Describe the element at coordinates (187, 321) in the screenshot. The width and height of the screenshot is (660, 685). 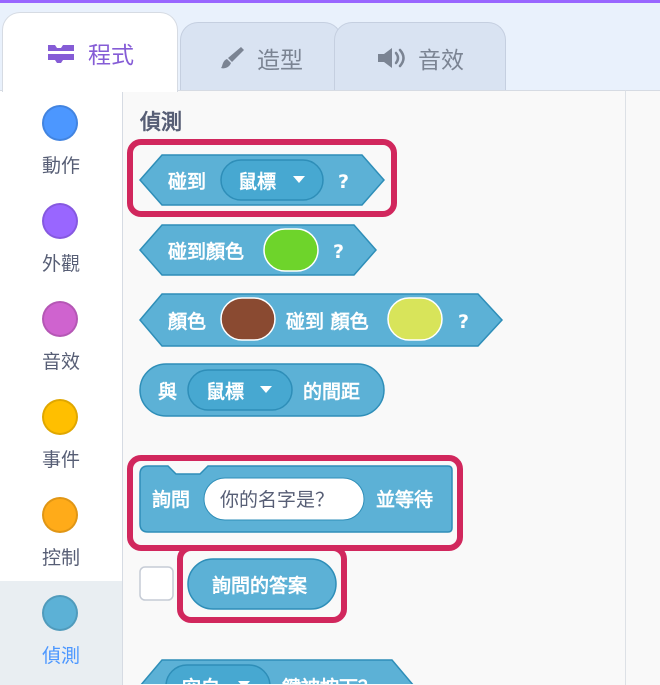
I see `block-label: 顏色` at that location.